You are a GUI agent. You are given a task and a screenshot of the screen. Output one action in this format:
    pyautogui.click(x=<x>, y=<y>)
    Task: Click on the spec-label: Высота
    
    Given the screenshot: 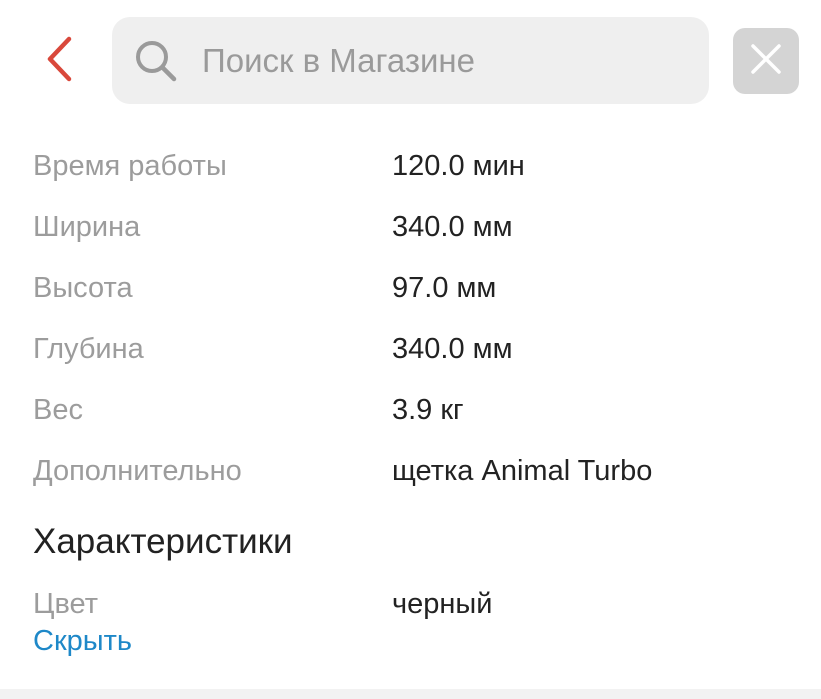 What is the action you would take?
    pyautogui.click(x=83, y=288)
    